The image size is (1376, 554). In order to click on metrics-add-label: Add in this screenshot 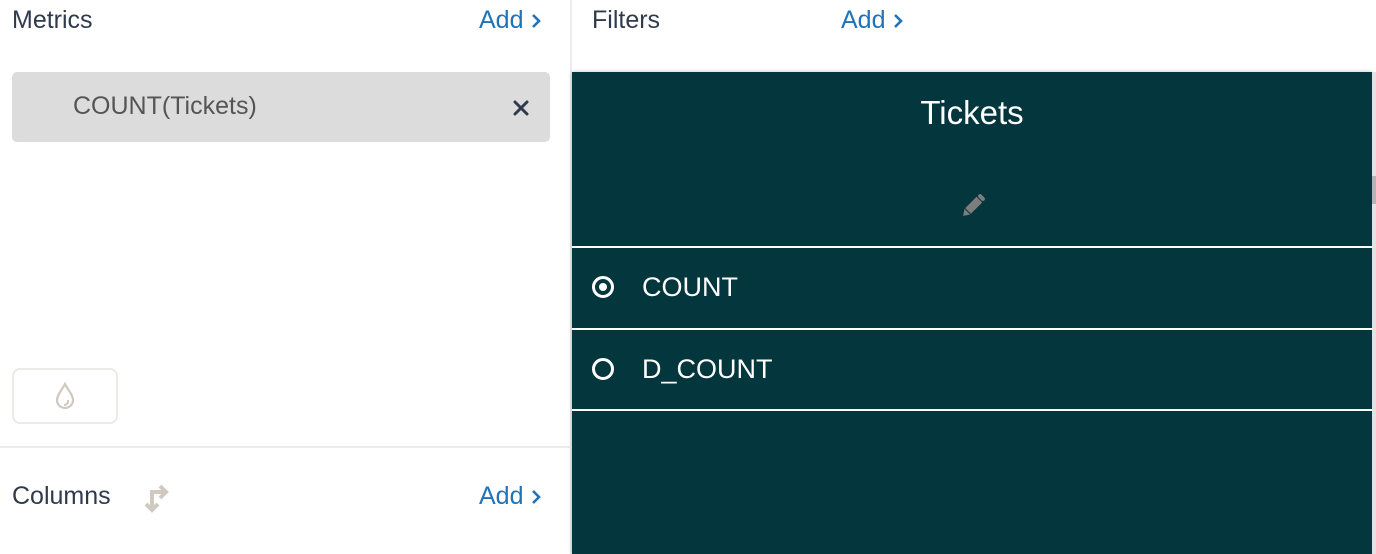, I will do `click(501, 20)`.